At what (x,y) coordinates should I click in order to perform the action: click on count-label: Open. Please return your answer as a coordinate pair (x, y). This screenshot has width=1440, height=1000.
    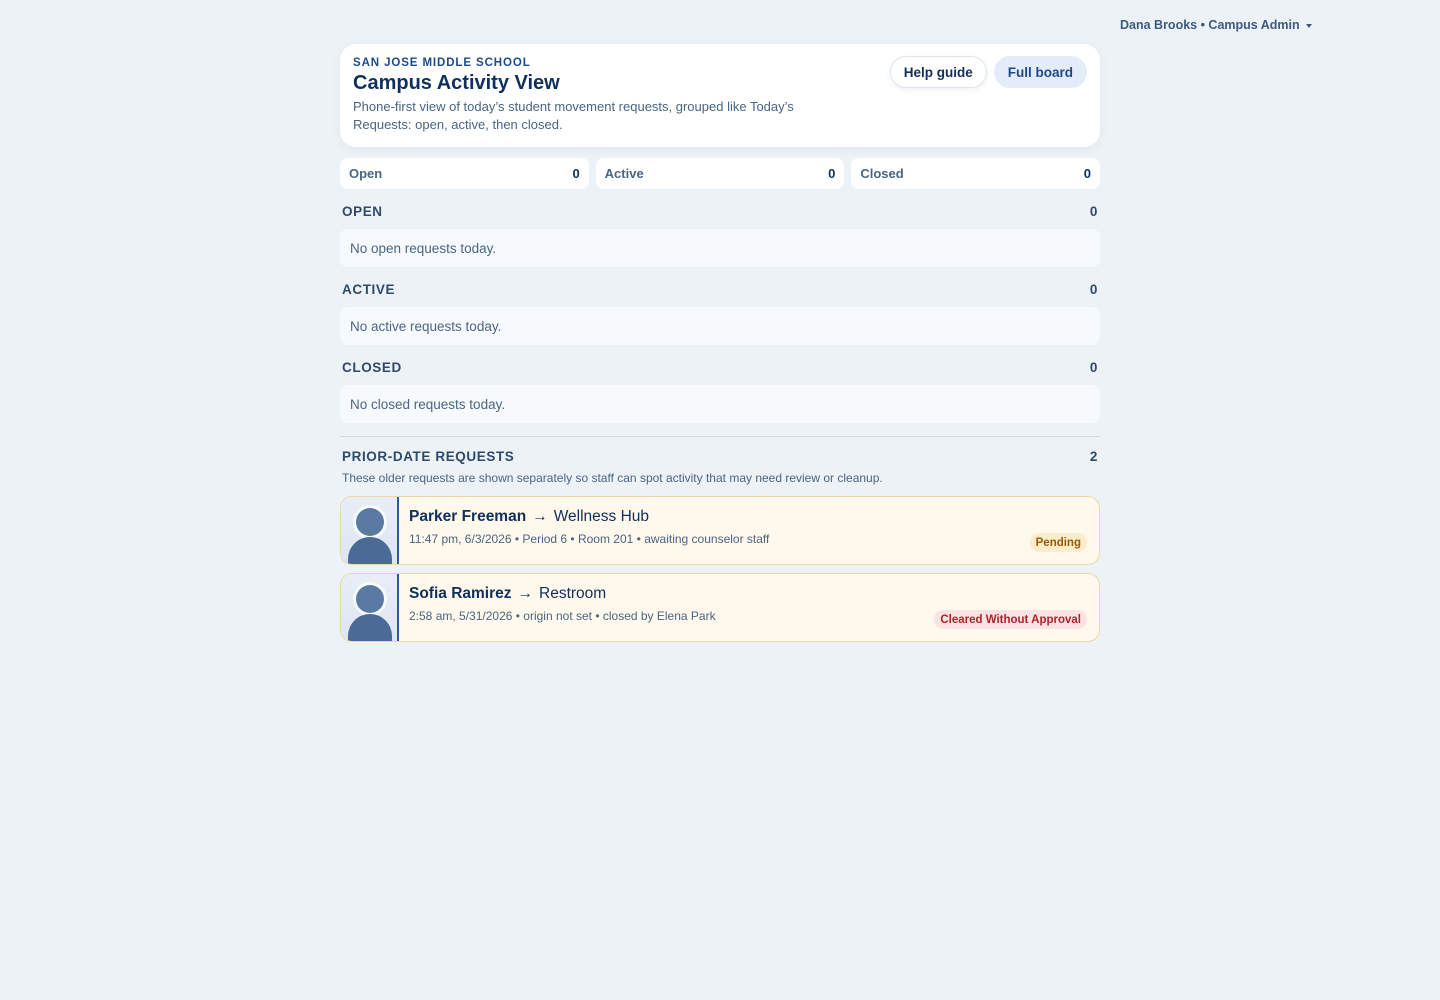
    Looking at the image, I should click on (366, 173).